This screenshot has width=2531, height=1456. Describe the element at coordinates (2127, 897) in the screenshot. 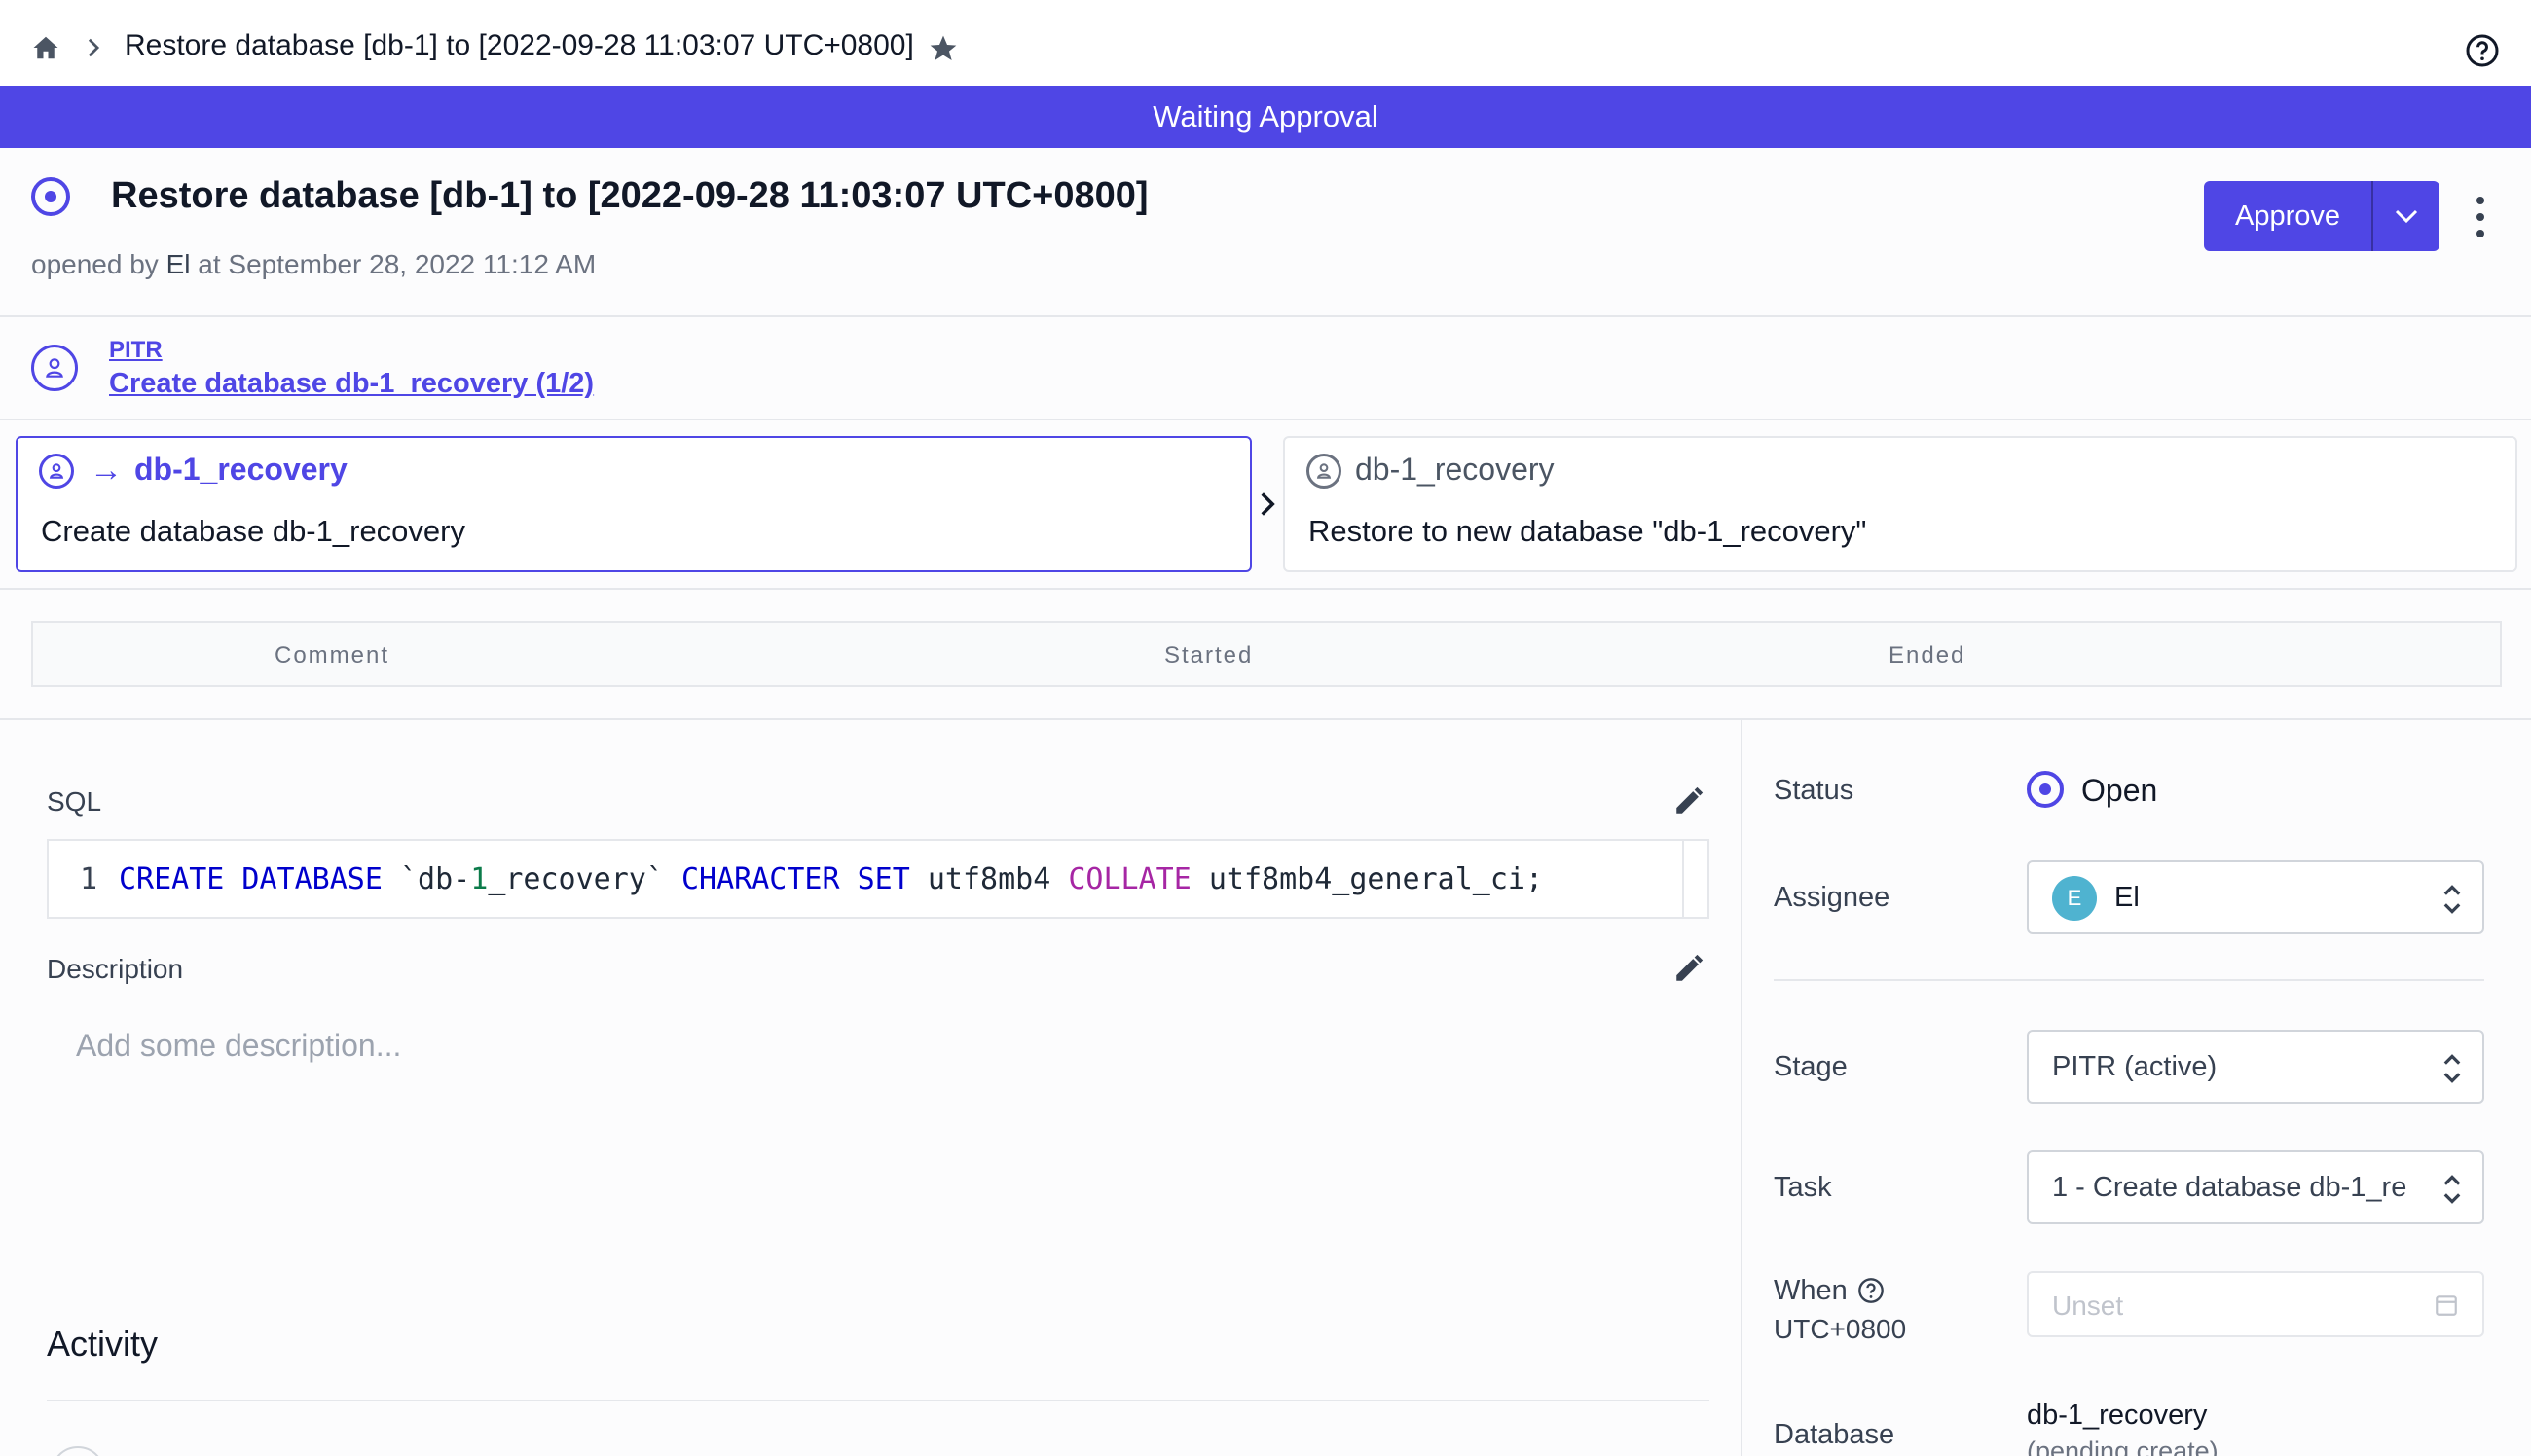

I see `assignee-name: El` at that location.